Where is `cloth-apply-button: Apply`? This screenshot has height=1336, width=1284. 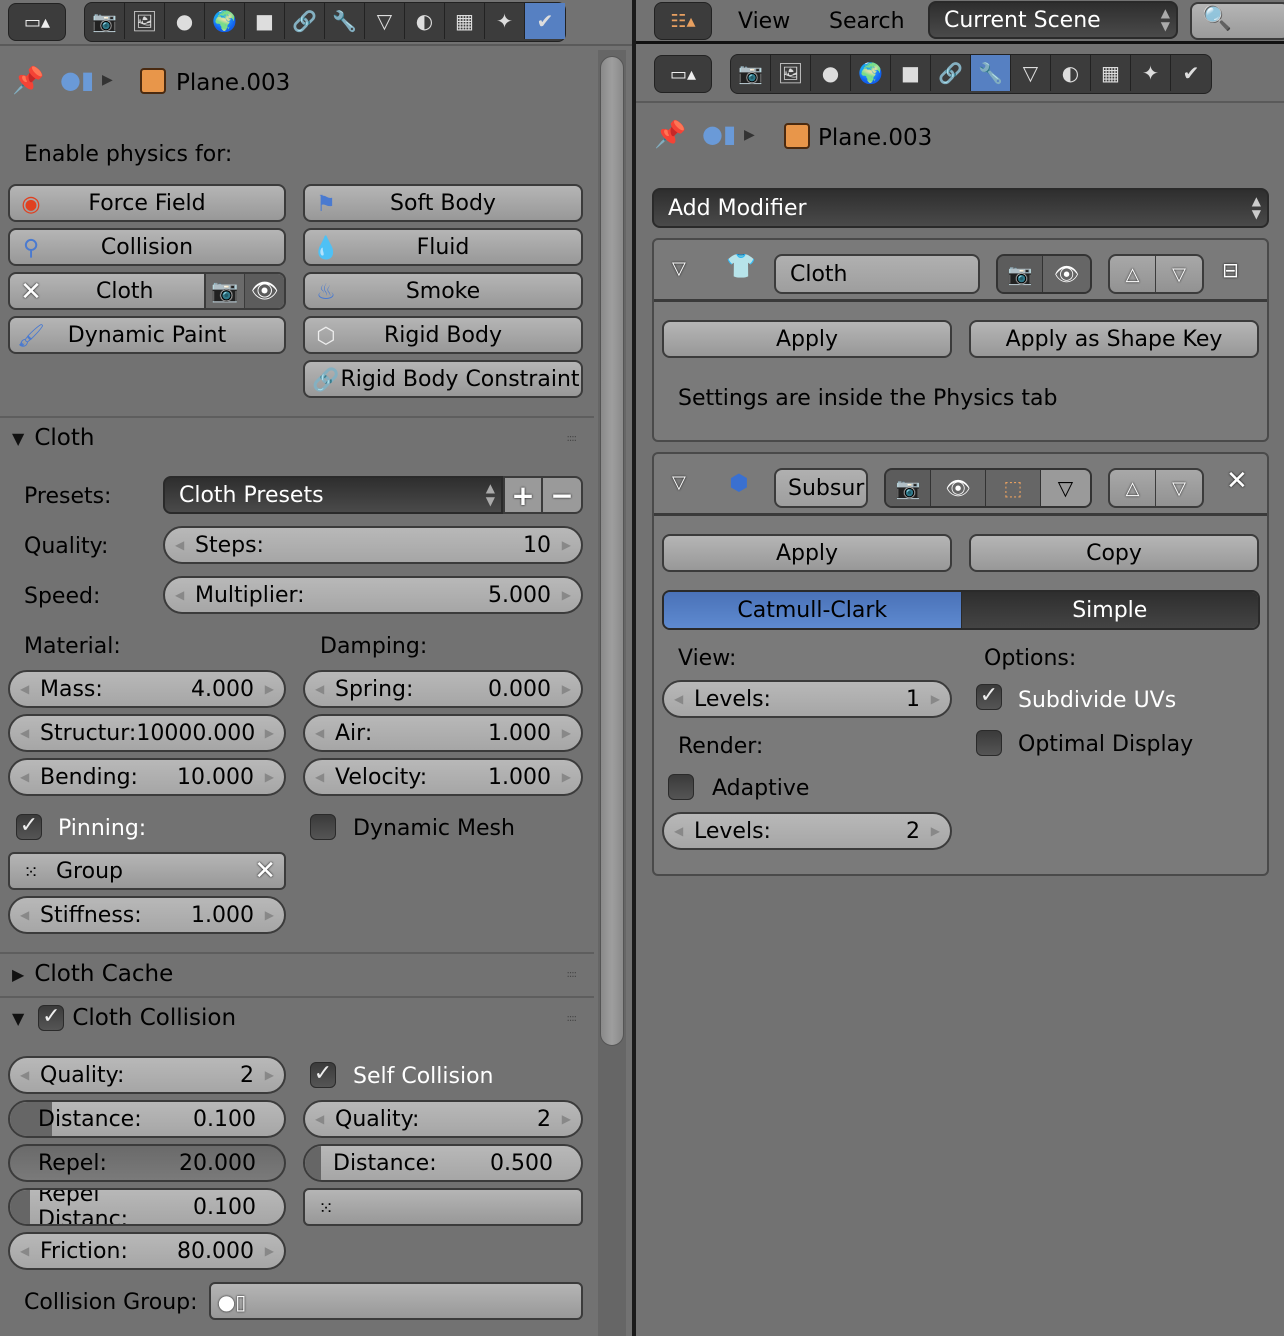 cloth-apply-button: Apply is located at coordinates (807, 339).